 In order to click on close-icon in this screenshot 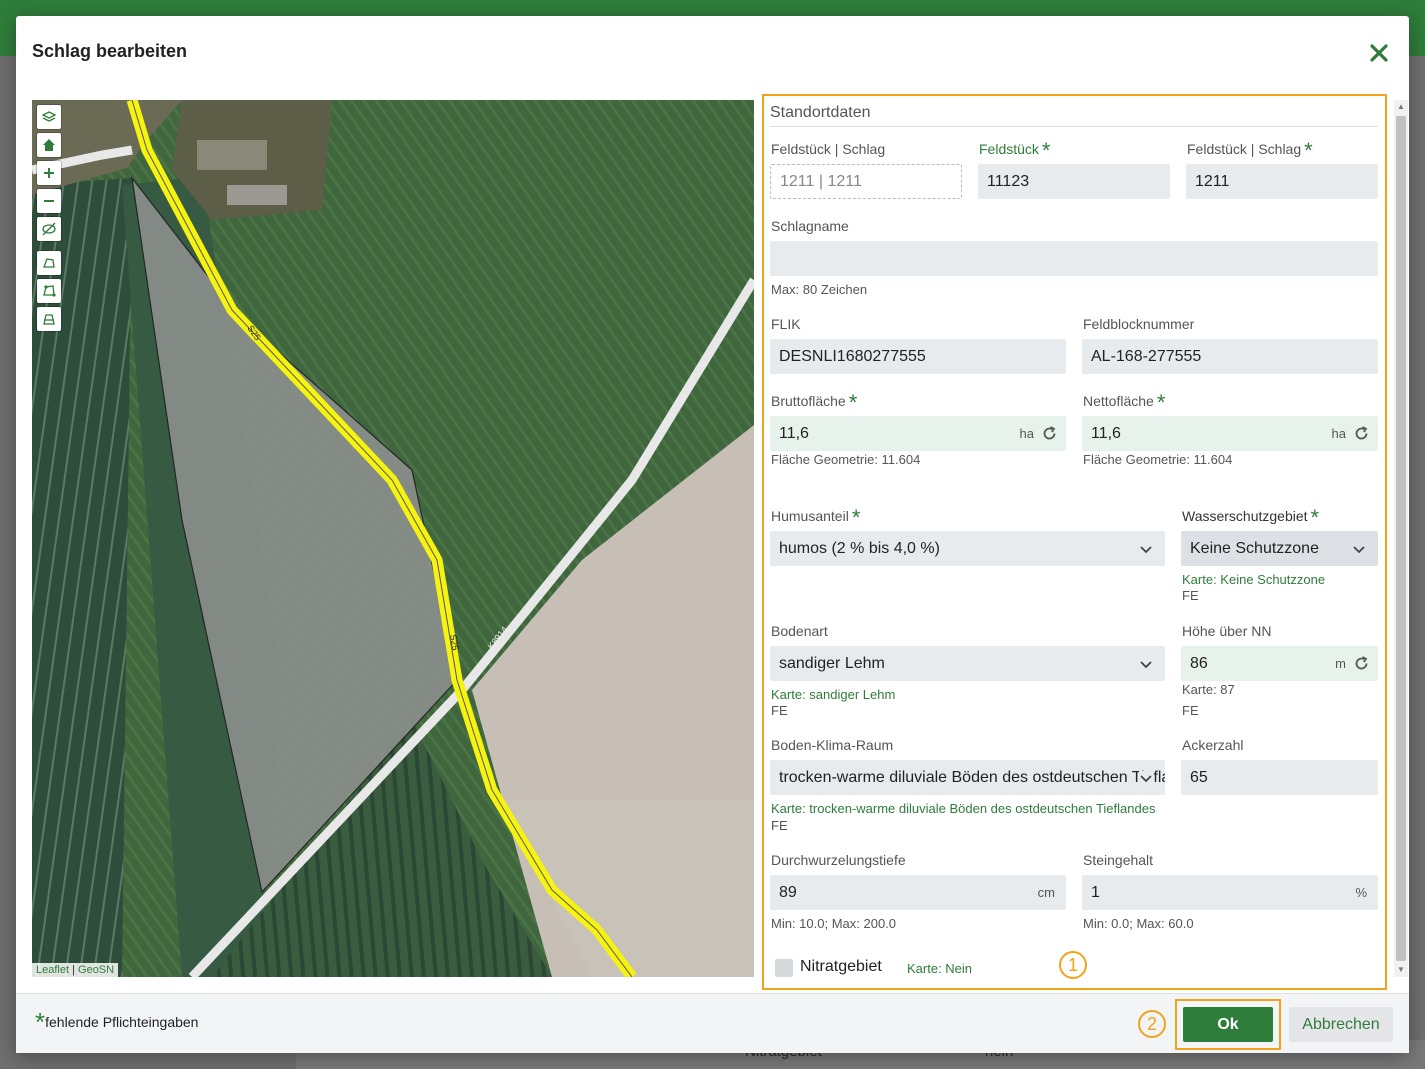, I will do `click(1379, 53)`.